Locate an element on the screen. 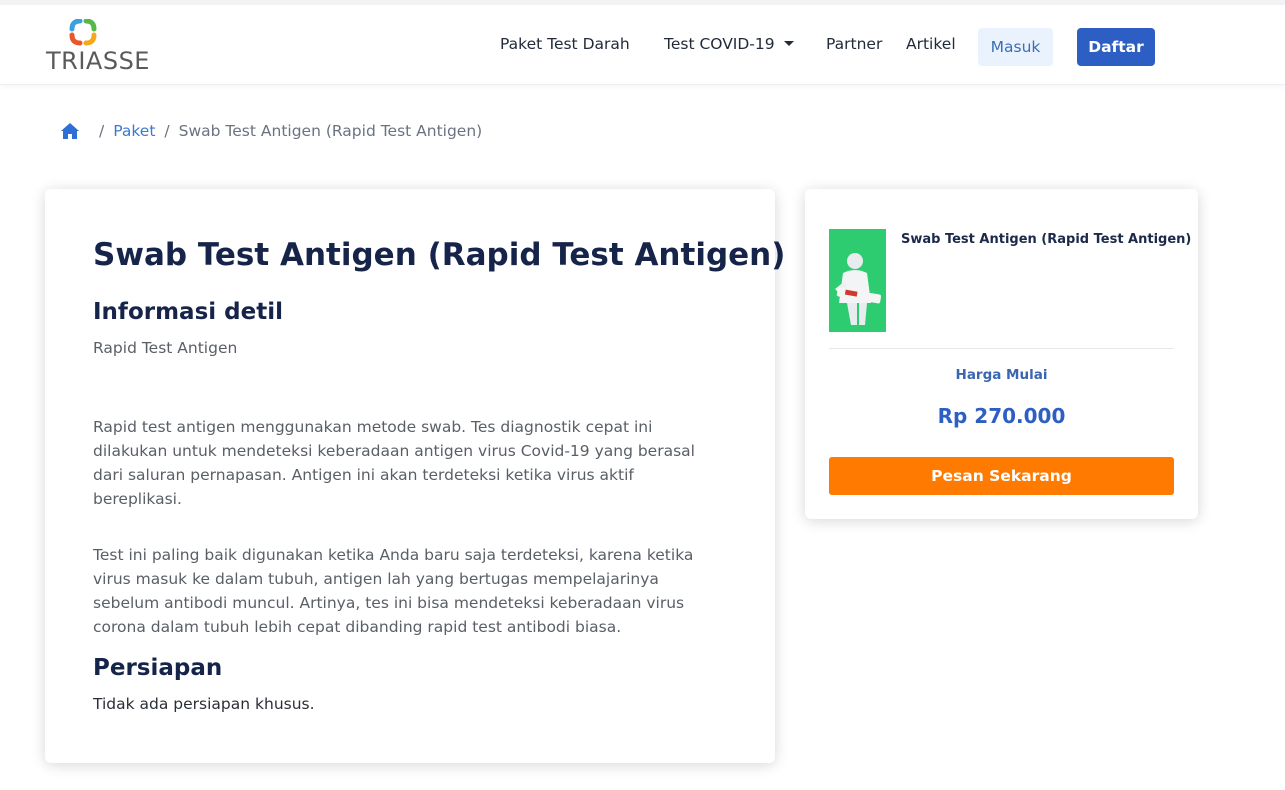 This screenshot has width=1285, height=790. masuk-button: Masuk is located at coordinates (1015, 47).